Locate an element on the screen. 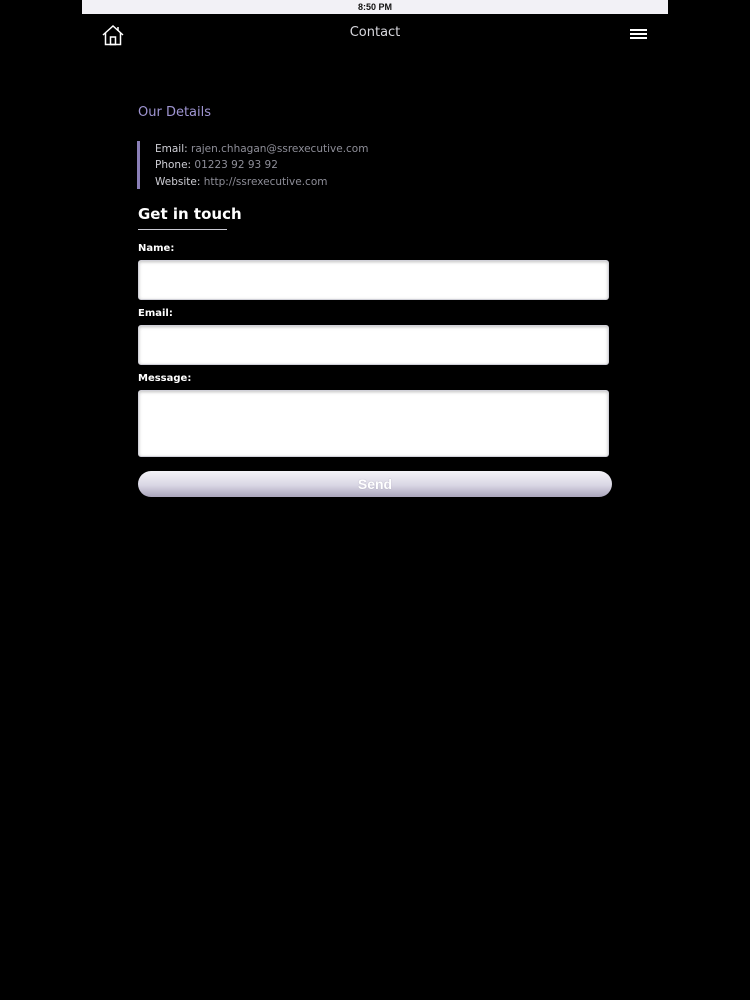  email-detail: Email: rajen.chhagan@ssrexecutive.com is located at coordinates (296, 149).